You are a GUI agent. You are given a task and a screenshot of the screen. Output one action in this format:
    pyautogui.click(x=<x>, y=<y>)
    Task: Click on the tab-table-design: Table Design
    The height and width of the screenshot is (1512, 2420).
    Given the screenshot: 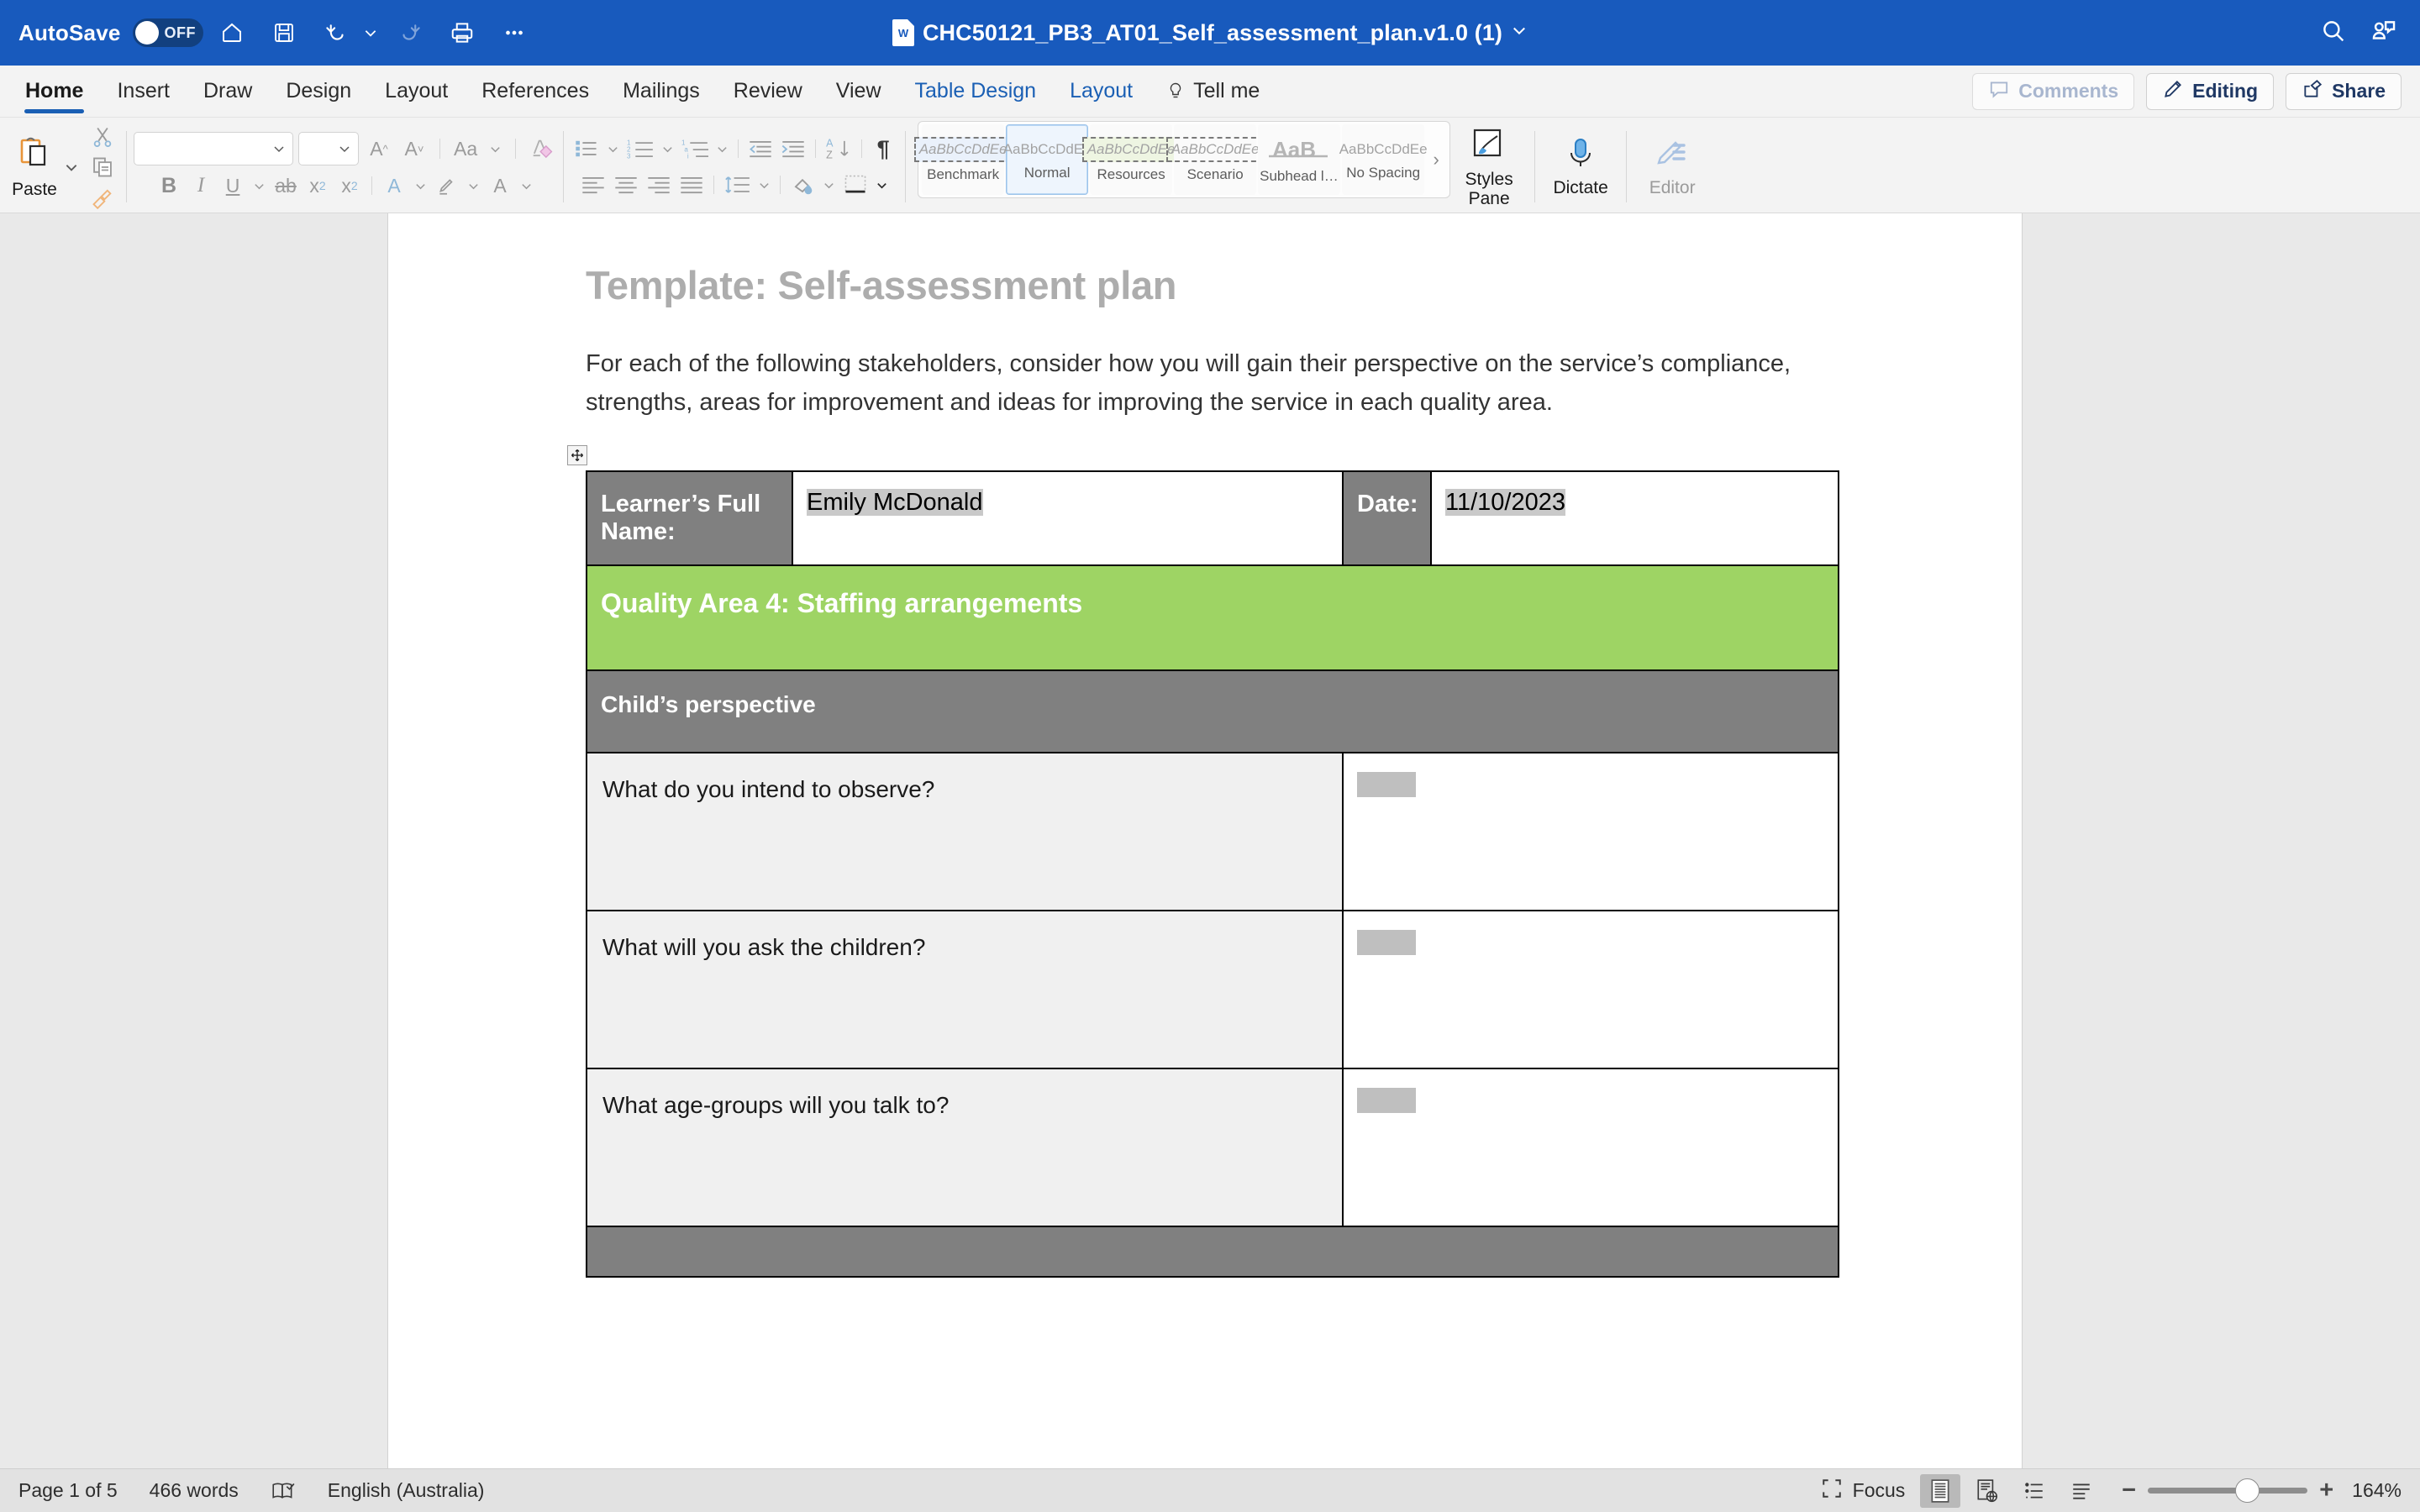 What is the action you would take?
    pyautogui.click(x=976, y=91)
    